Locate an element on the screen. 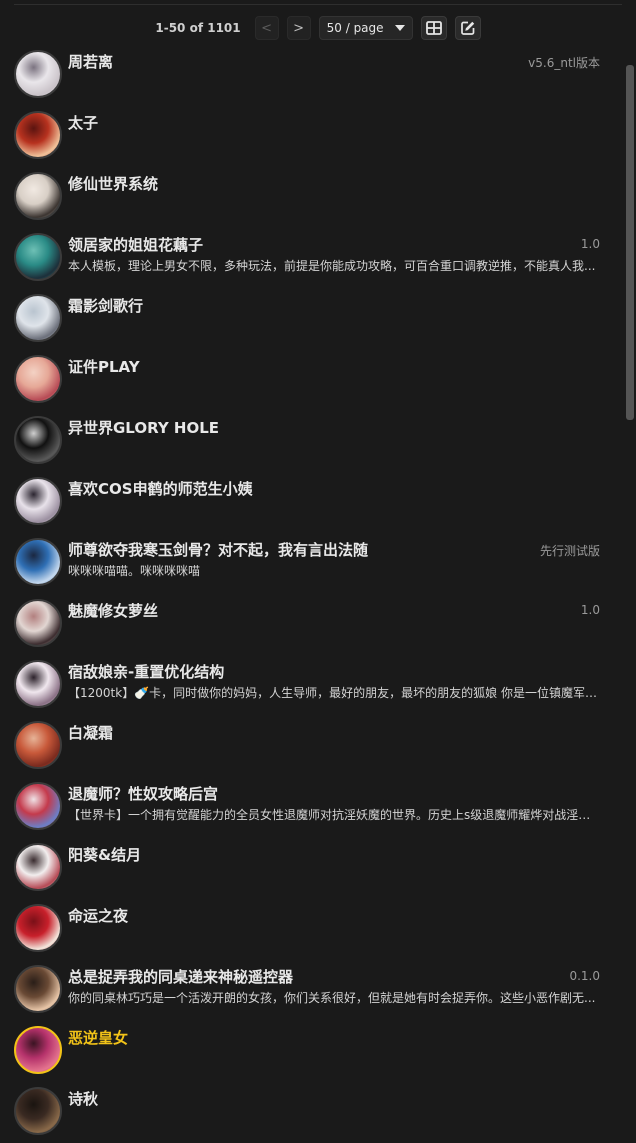 Image resolution: width=636 pixels, height=1143 pixels. page-size-value: 50 / page is located at coordinates (355, 28).